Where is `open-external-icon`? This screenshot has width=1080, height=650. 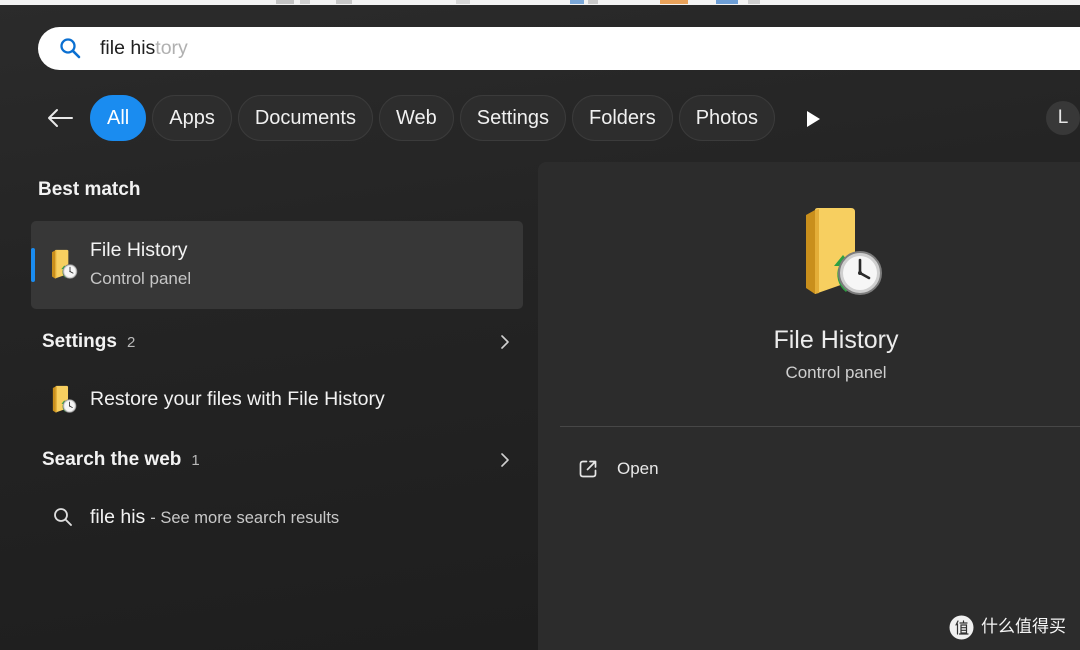 open-external-icon is located at coordinates (588, 469).